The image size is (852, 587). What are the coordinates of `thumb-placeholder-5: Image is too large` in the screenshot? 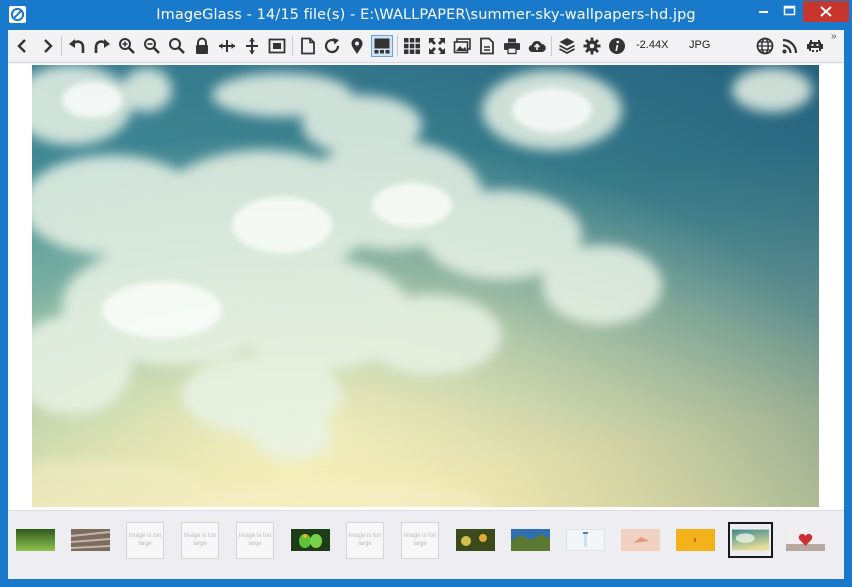 It's located at (420, 540).